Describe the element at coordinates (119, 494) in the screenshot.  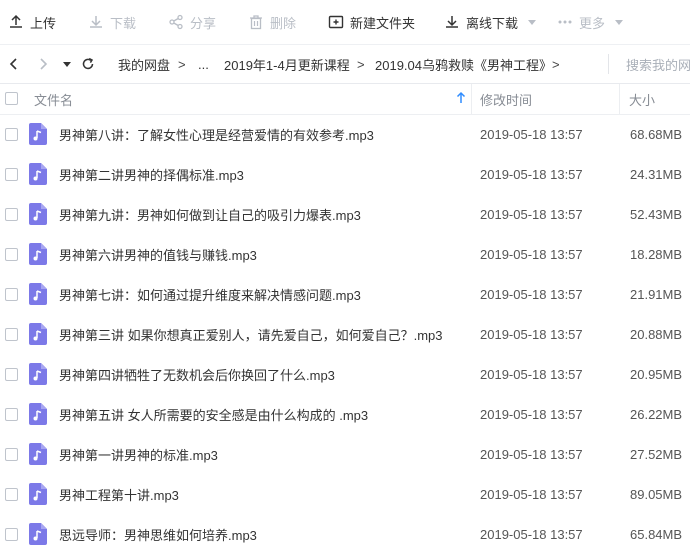
I see `file-name: 男神工程第十讲.mp3` at that location.